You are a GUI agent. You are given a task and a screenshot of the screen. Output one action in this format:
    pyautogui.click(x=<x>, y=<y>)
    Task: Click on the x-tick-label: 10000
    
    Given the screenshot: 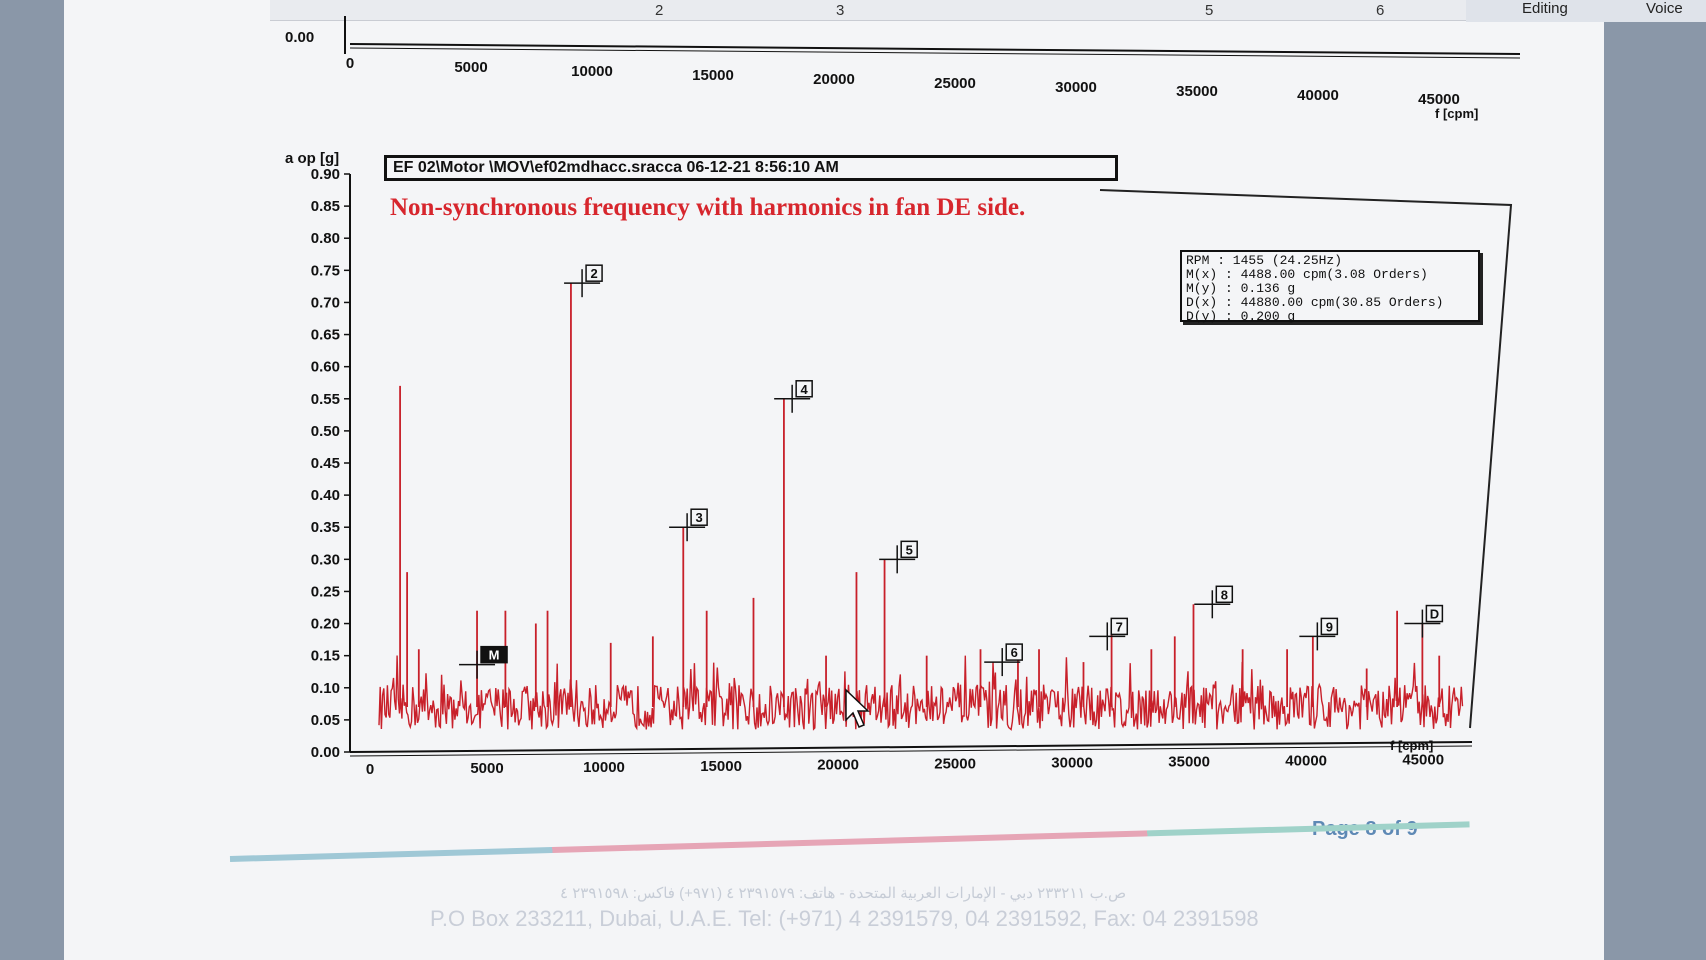 What is the action you would take?
    pyautogui.click(x=604, y=767)
    